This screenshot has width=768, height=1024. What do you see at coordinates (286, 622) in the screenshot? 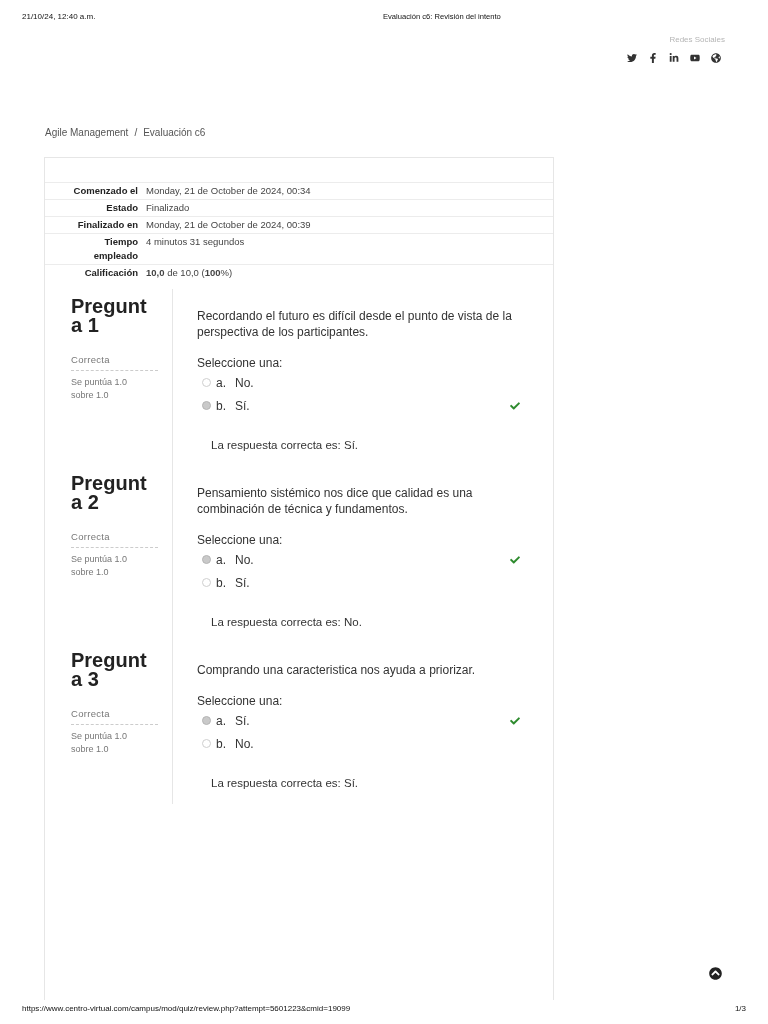
I see `correct-answer-feedback: La respuesta correcta es: No.` at bounding box center [286, 622].